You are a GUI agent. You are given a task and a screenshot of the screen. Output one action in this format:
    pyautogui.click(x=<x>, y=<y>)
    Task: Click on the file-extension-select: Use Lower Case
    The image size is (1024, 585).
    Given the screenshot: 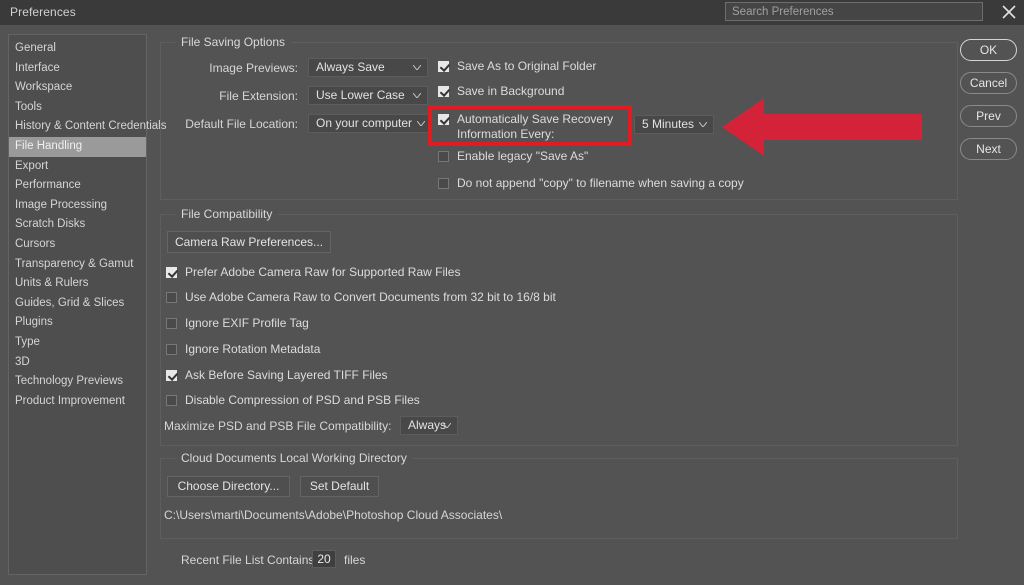 What is the action you would take?
    pyautogui.click(x=368, y=95)
    